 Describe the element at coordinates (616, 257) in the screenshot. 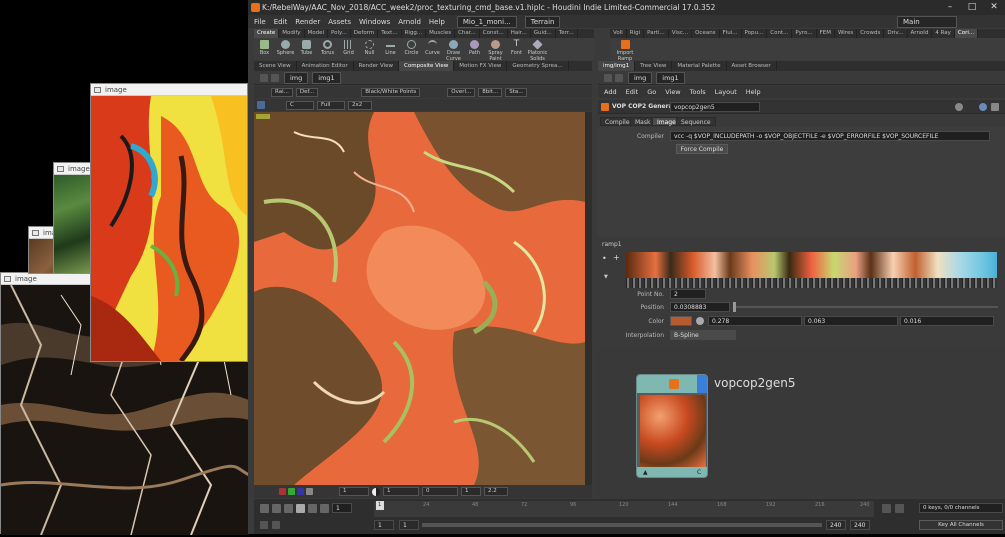

I see `ramp-add-icon: +` at that location.